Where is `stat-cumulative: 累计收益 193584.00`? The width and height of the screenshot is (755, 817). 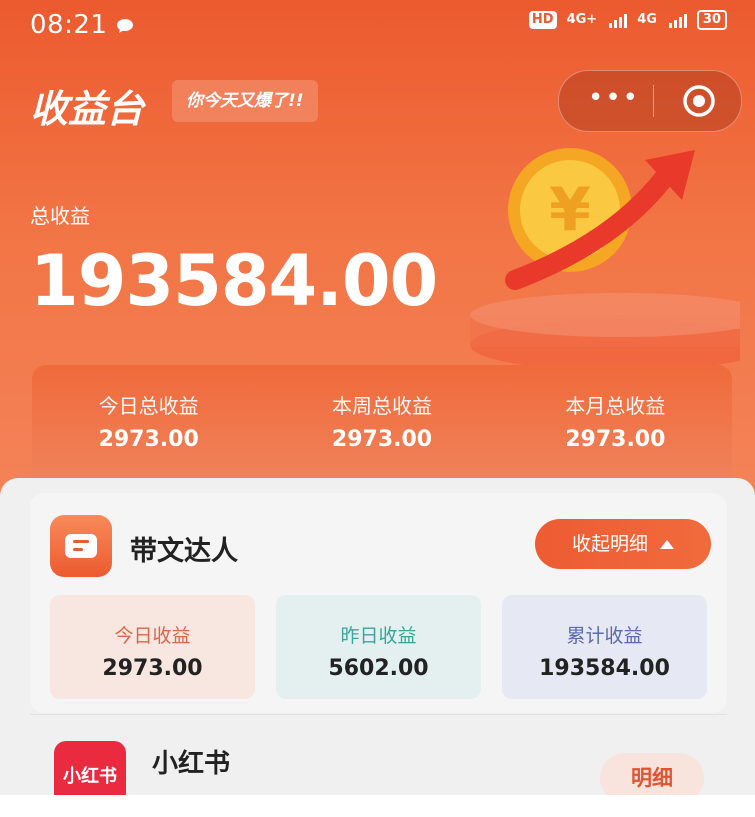
stat-cumulative: 累计收益 193584.00 is located at coordinates (604, 647).